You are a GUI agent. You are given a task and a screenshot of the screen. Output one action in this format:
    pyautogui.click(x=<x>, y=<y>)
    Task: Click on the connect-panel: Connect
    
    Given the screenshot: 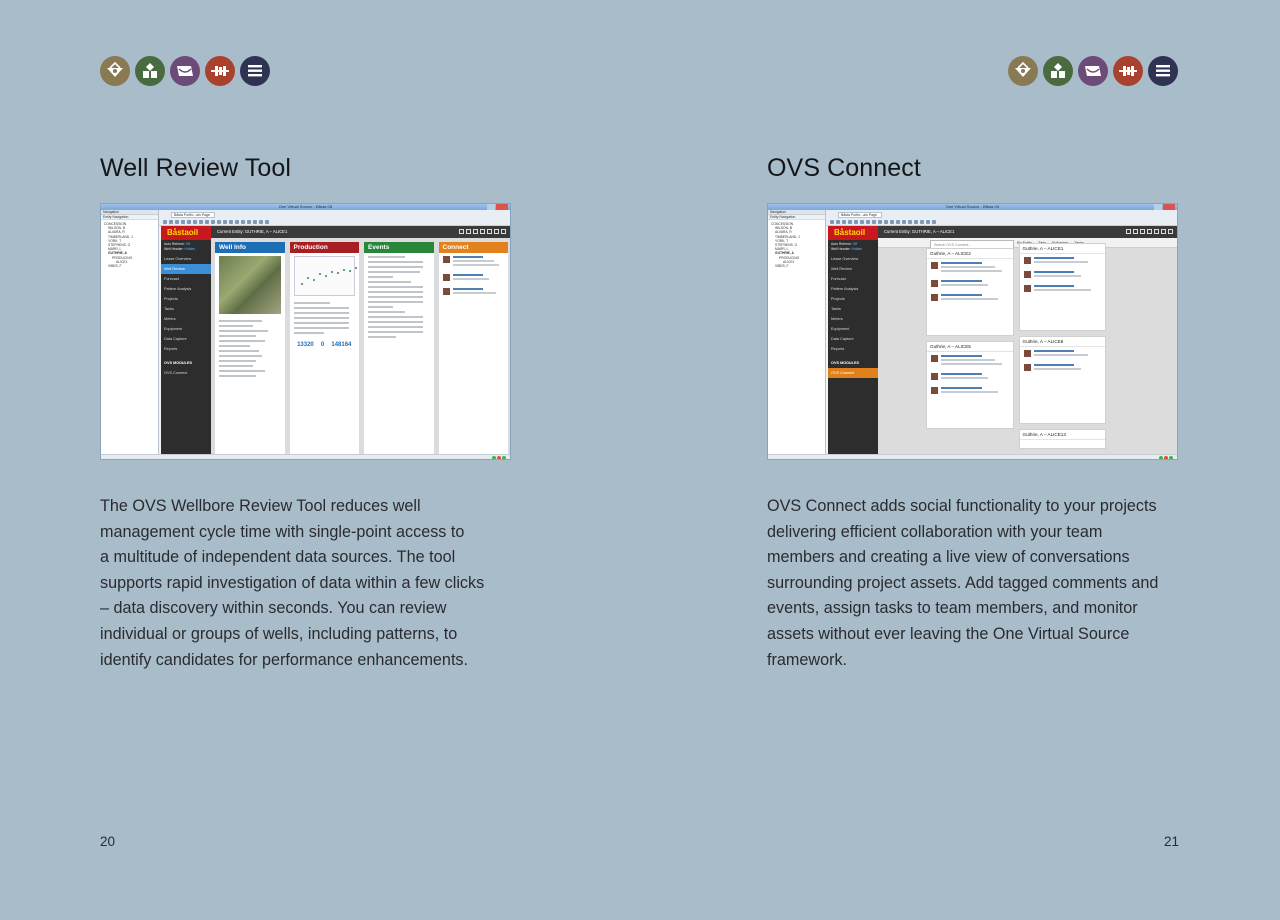 What is the action you would take?
    pyautogui.click(x=473, y=348)
    